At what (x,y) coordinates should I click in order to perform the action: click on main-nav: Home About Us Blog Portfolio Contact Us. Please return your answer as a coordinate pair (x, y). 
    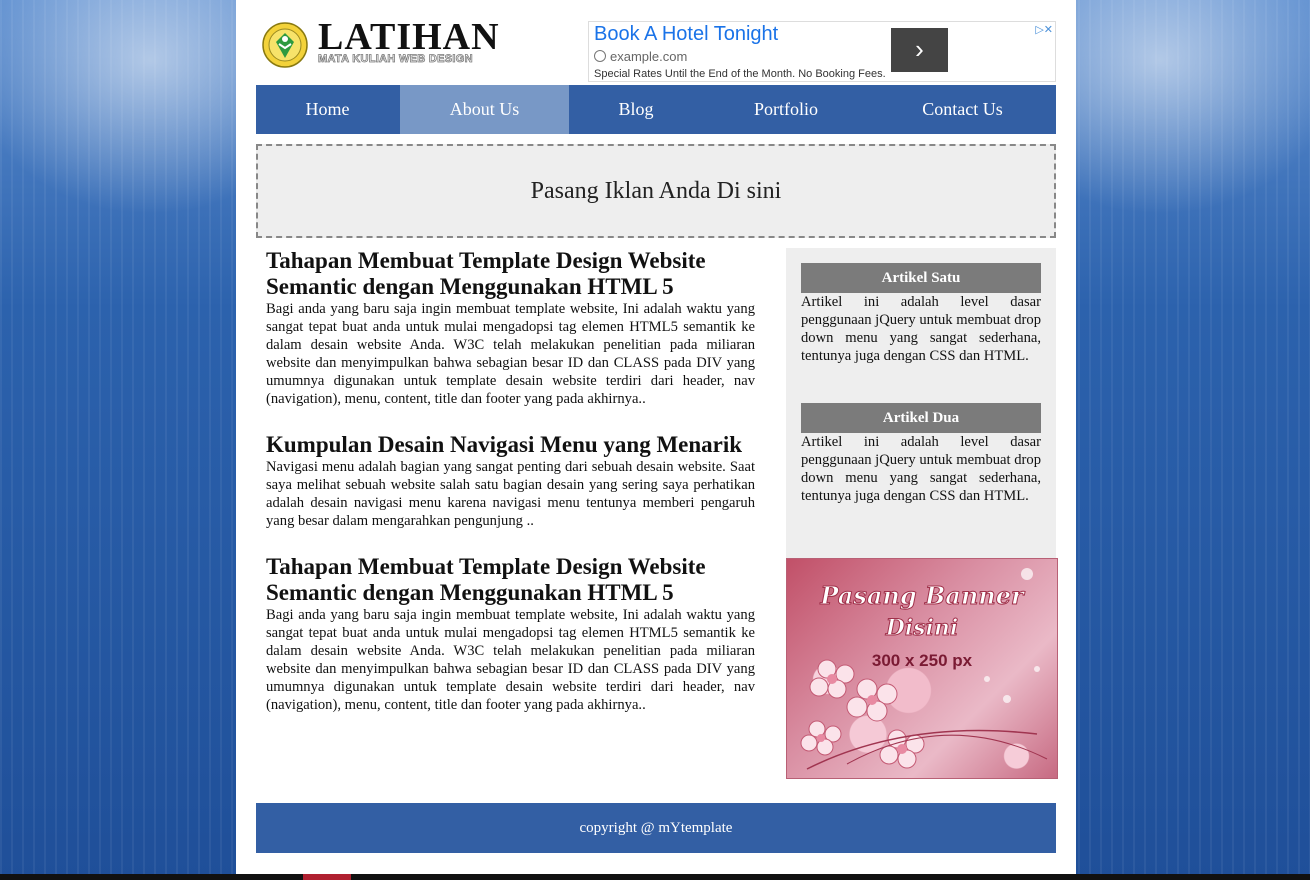
    Looking at the image, I should click on (656, 109).